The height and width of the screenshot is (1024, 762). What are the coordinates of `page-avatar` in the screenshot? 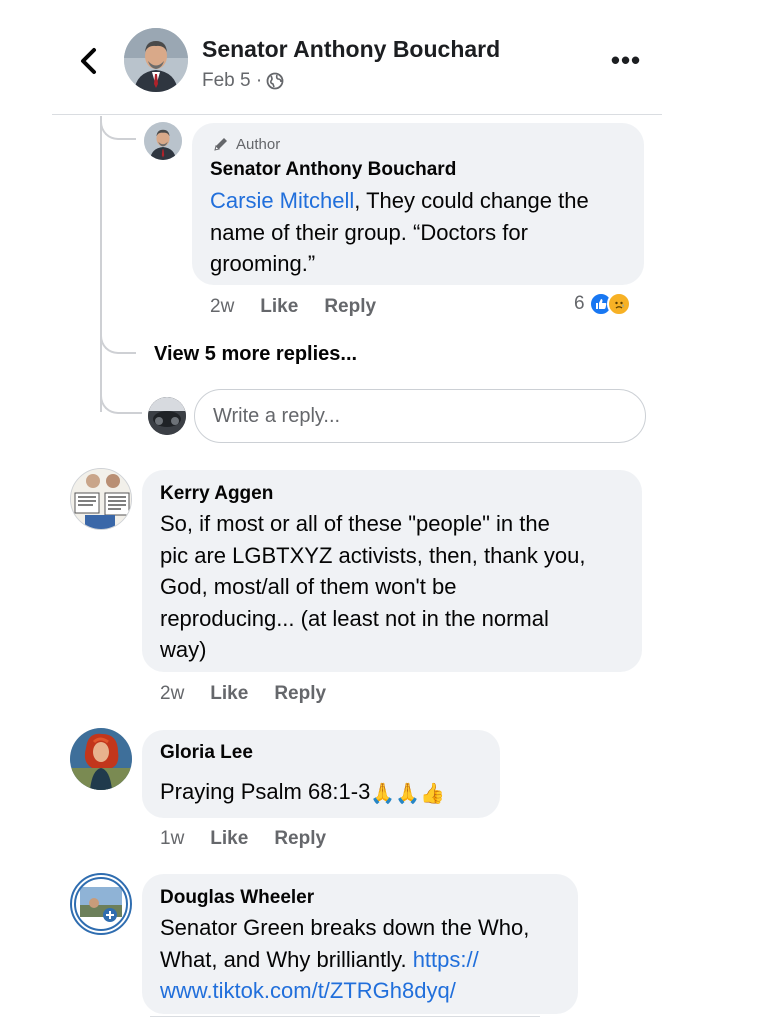 It's located at (156, 60).